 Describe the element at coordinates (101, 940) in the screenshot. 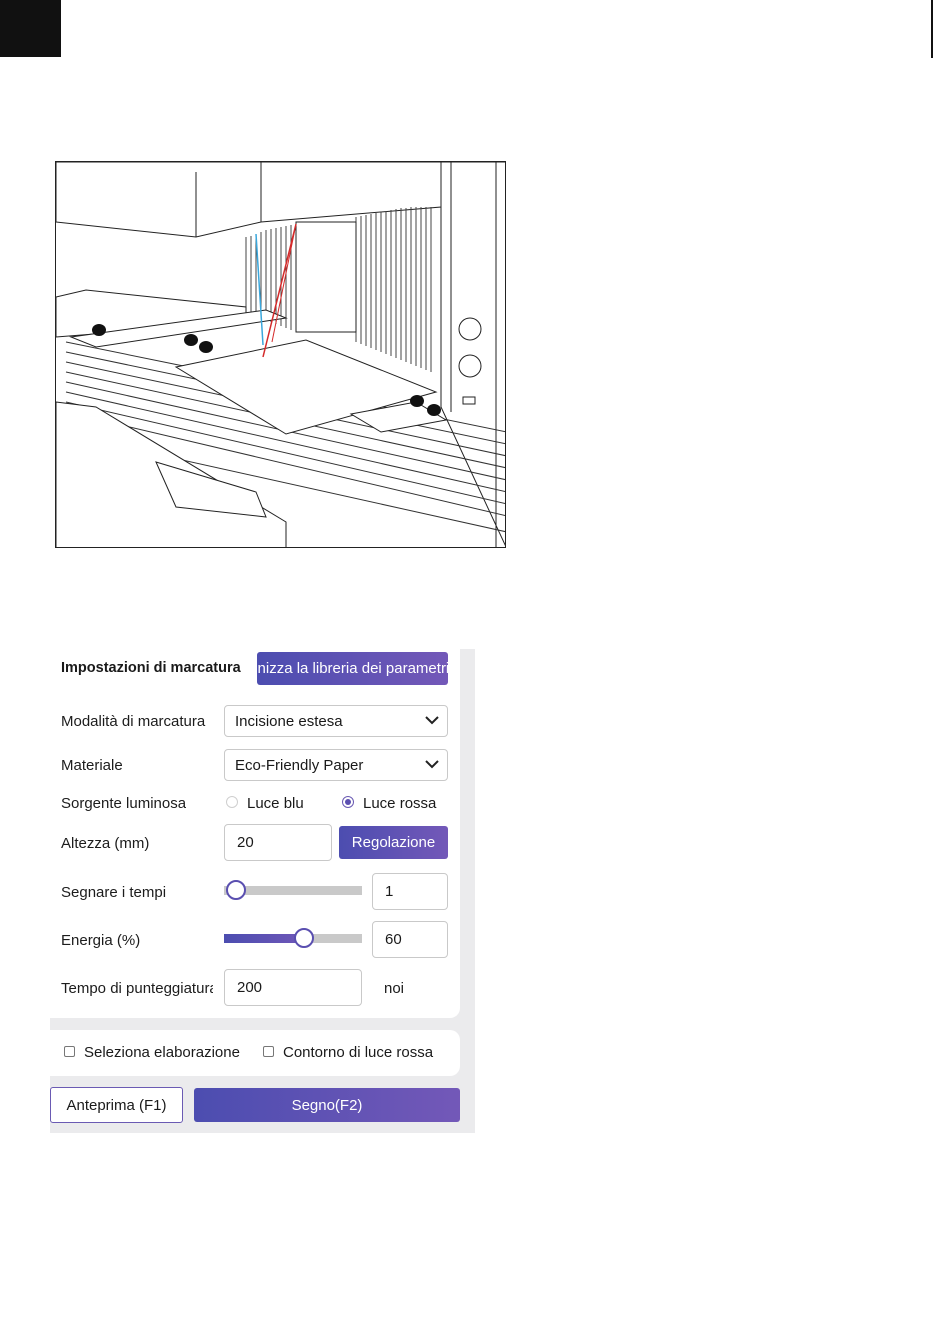

I see `energy-label: Energia (%)` at that location.